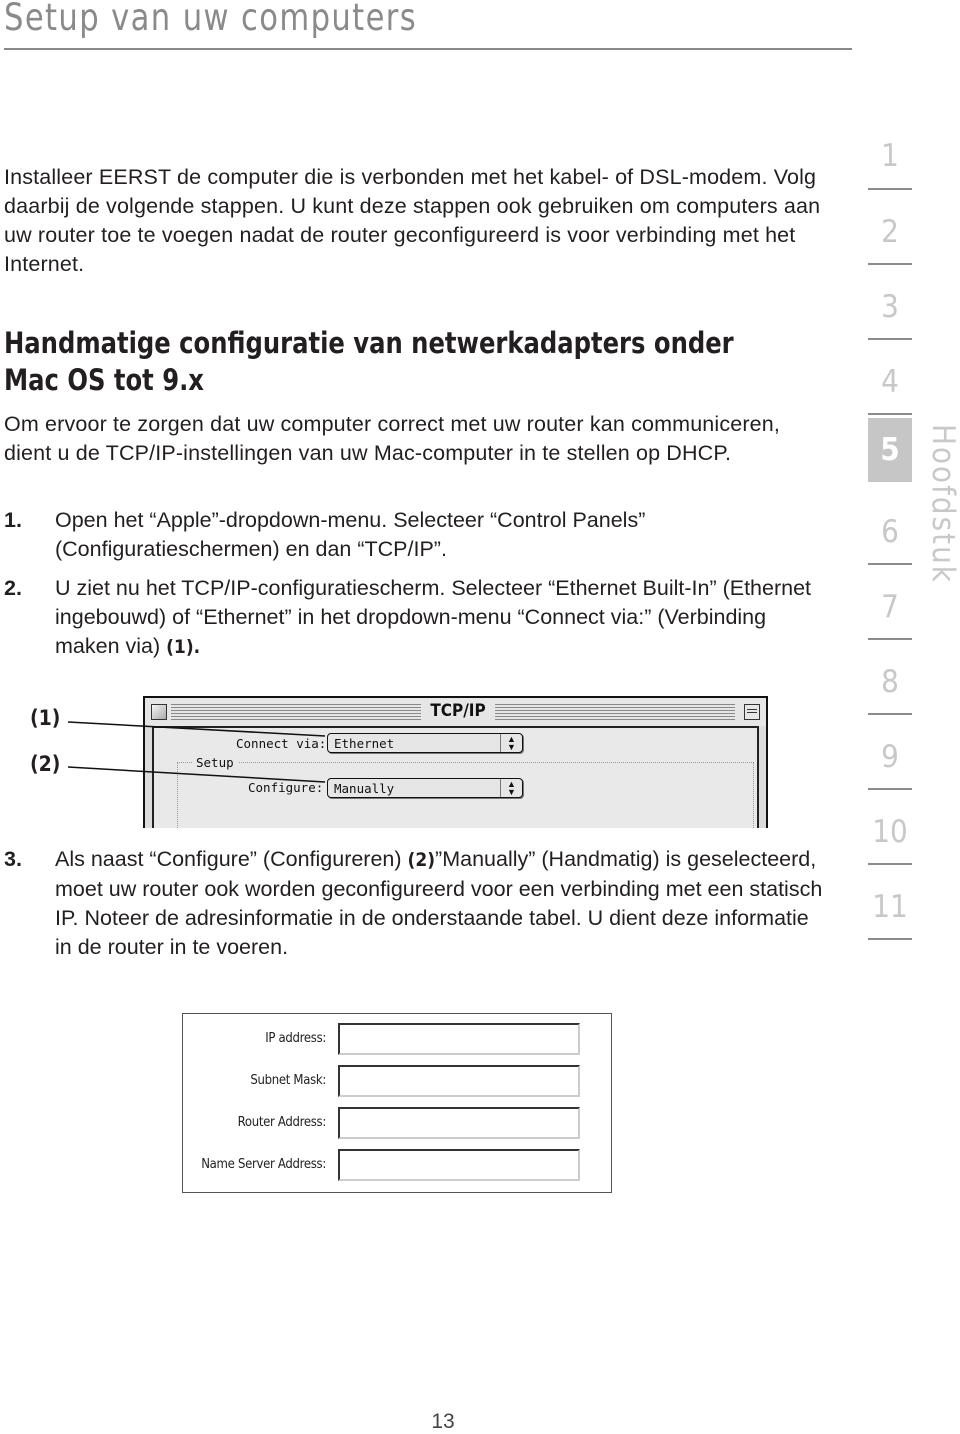 The image size is (960, 1434). I want to click on dialog-title: TCP/IP, so click(458, 711).